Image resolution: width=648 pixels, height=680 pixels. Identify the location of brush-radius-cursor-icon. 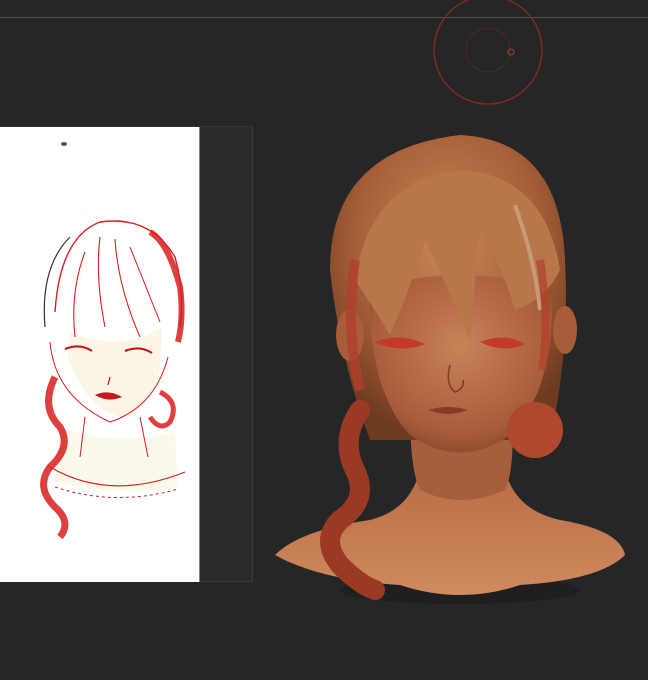
(488, 53).